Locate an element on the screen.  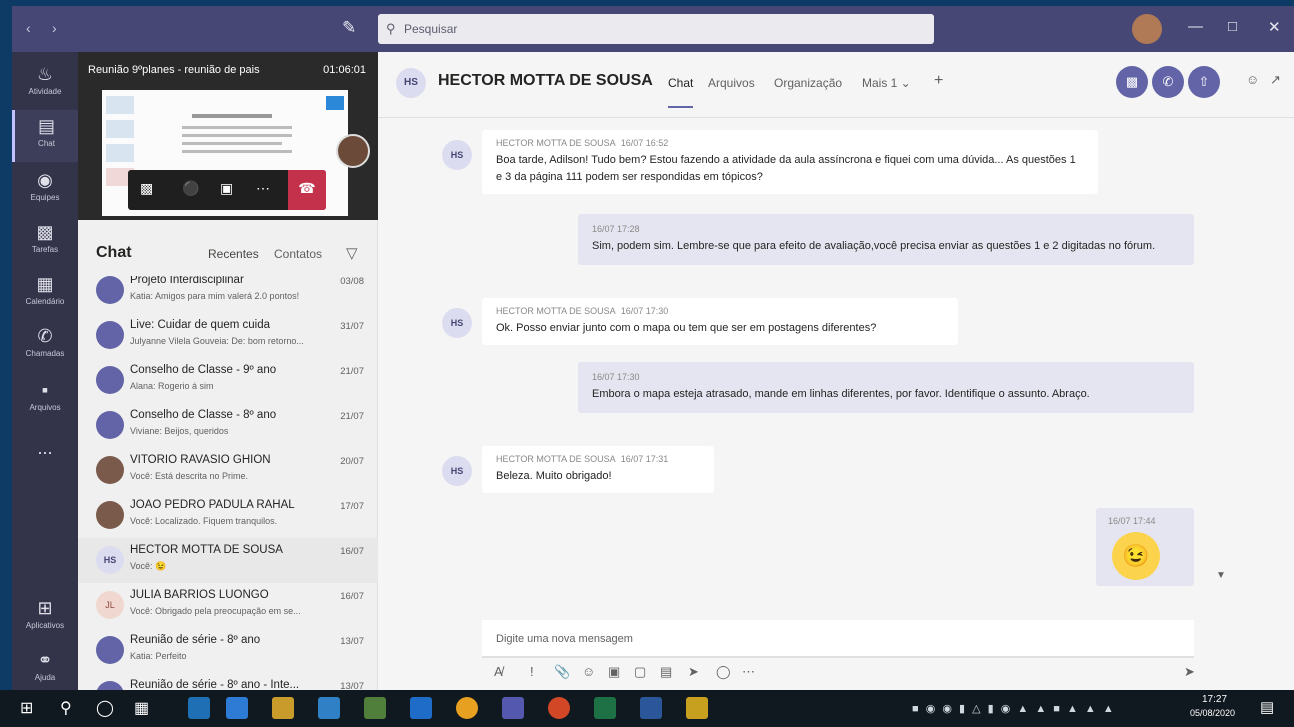
pop-out-icon: ↗ is located at coordinates (1275, 80).